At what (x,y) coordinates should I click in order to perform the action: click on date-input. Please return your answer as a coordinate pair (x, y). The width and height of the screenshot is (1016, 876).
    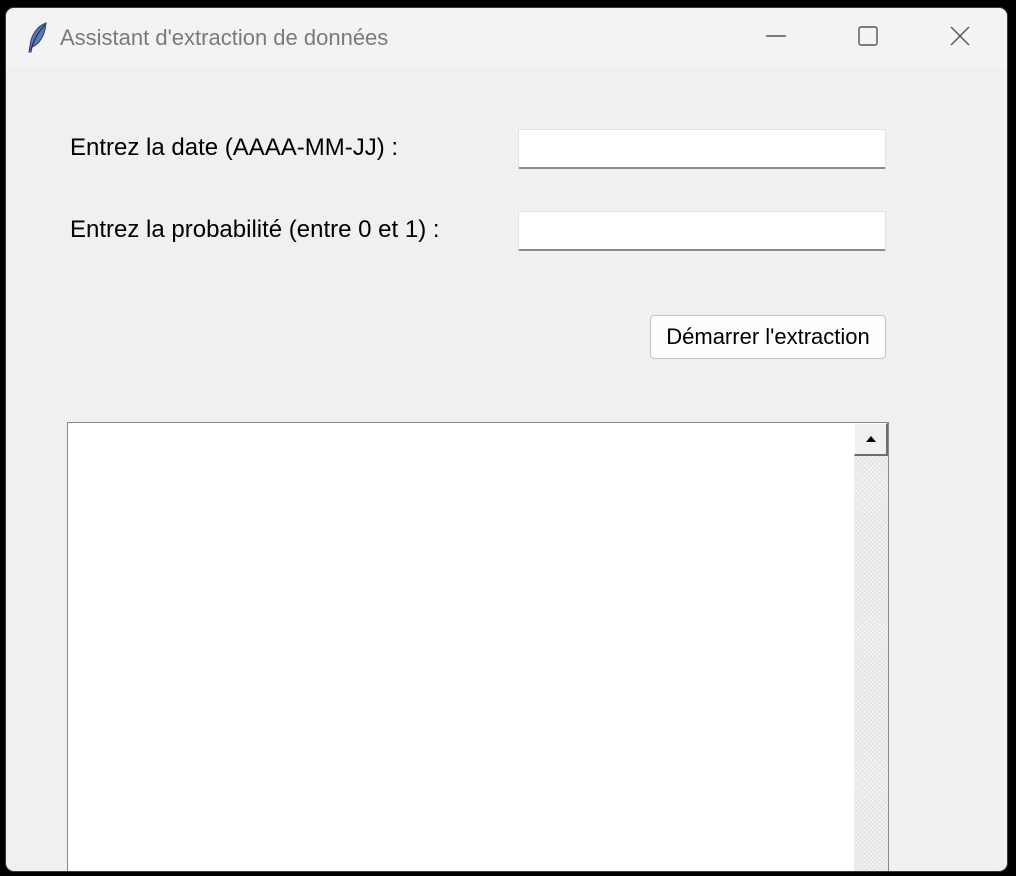
    Looking at the image, I should click on (702, 149).